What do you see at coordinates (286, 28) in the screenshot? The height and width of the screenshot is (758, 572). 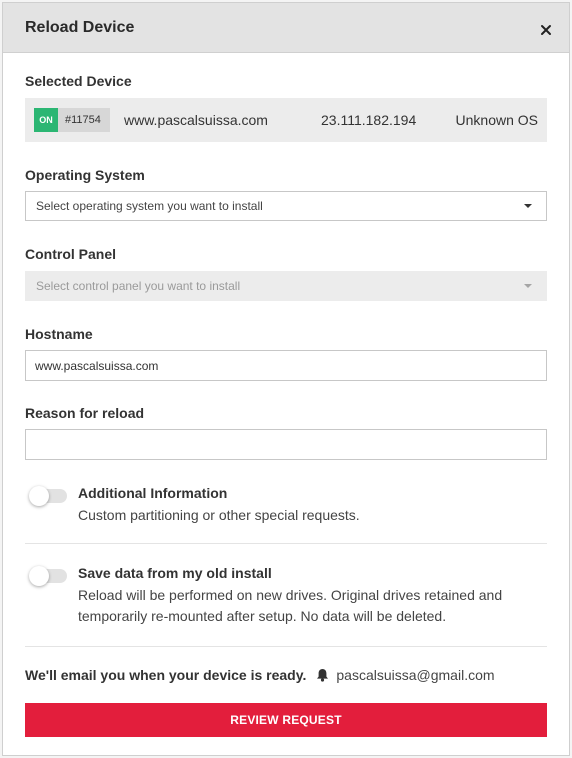 I see `modal-header: Reload Device` at bounding box center [286, 28].